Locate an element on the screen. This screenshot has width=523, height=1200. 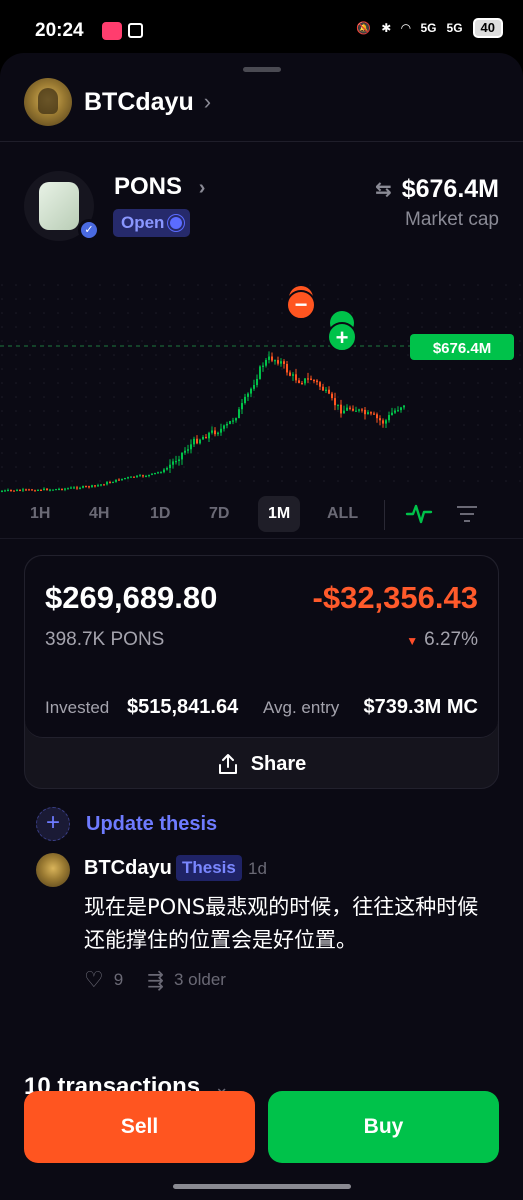
share-button: Share is located at coordinates (261, 764).